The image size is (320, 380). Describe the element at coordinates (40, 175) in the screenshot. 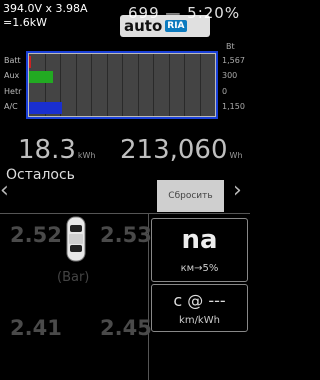

I see `remaining-label: Осталось` at that location.